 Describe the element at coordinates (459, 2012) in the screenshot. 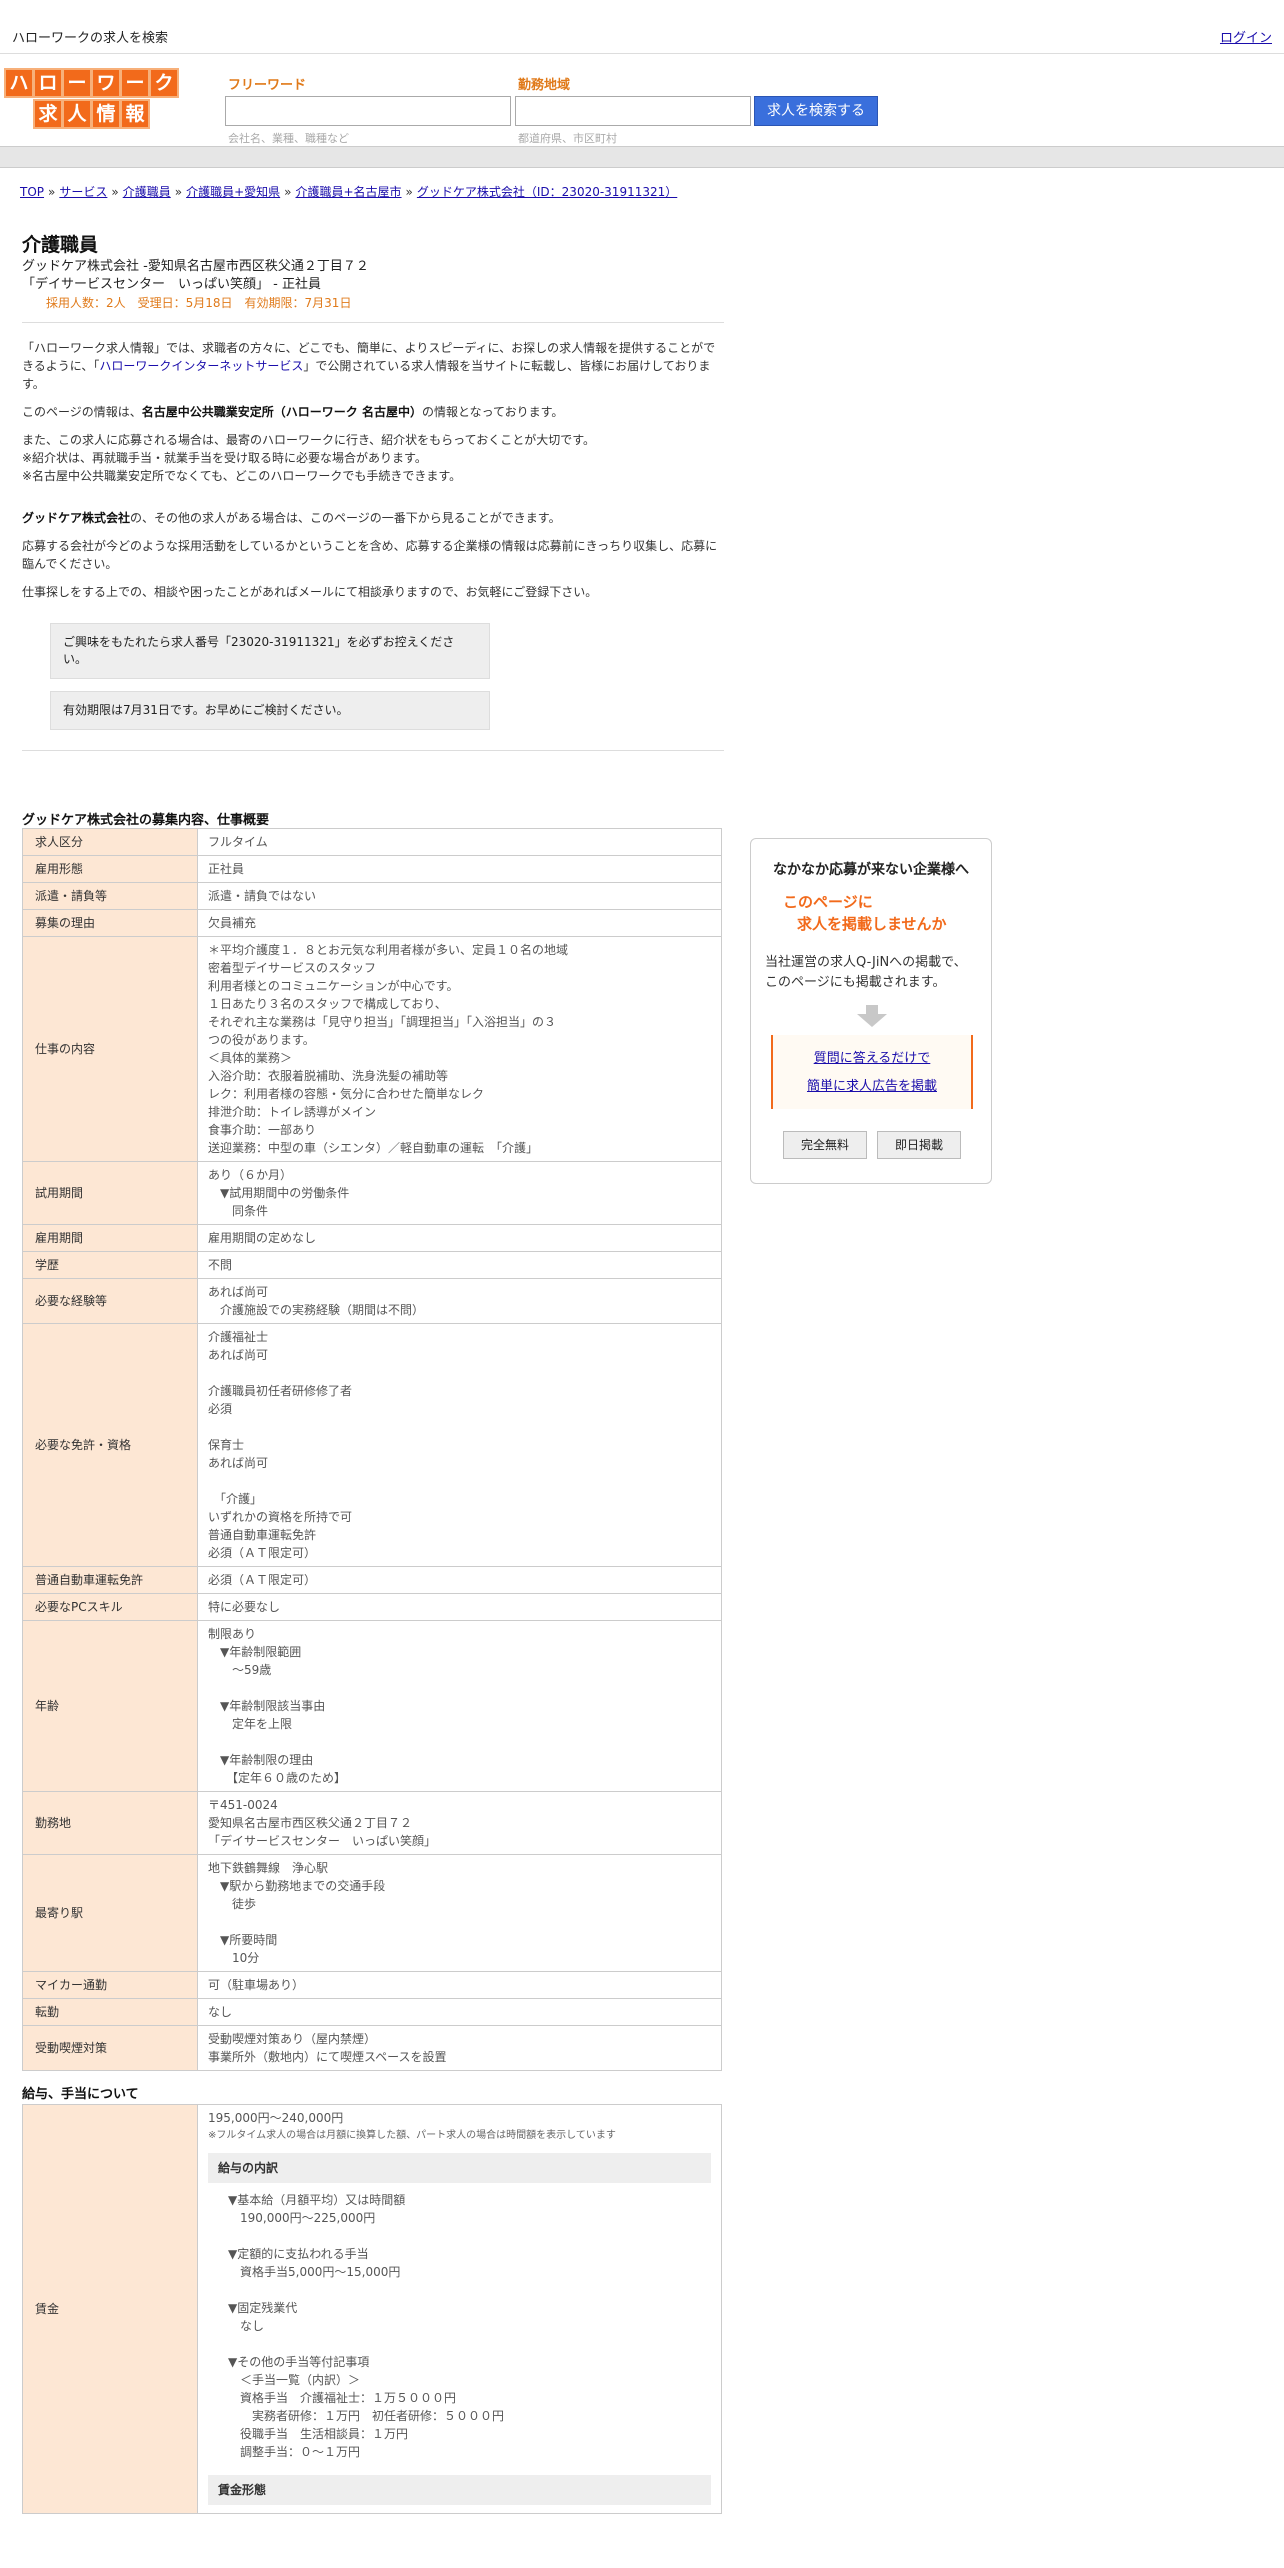

I see `detail-value: なし` at that location.